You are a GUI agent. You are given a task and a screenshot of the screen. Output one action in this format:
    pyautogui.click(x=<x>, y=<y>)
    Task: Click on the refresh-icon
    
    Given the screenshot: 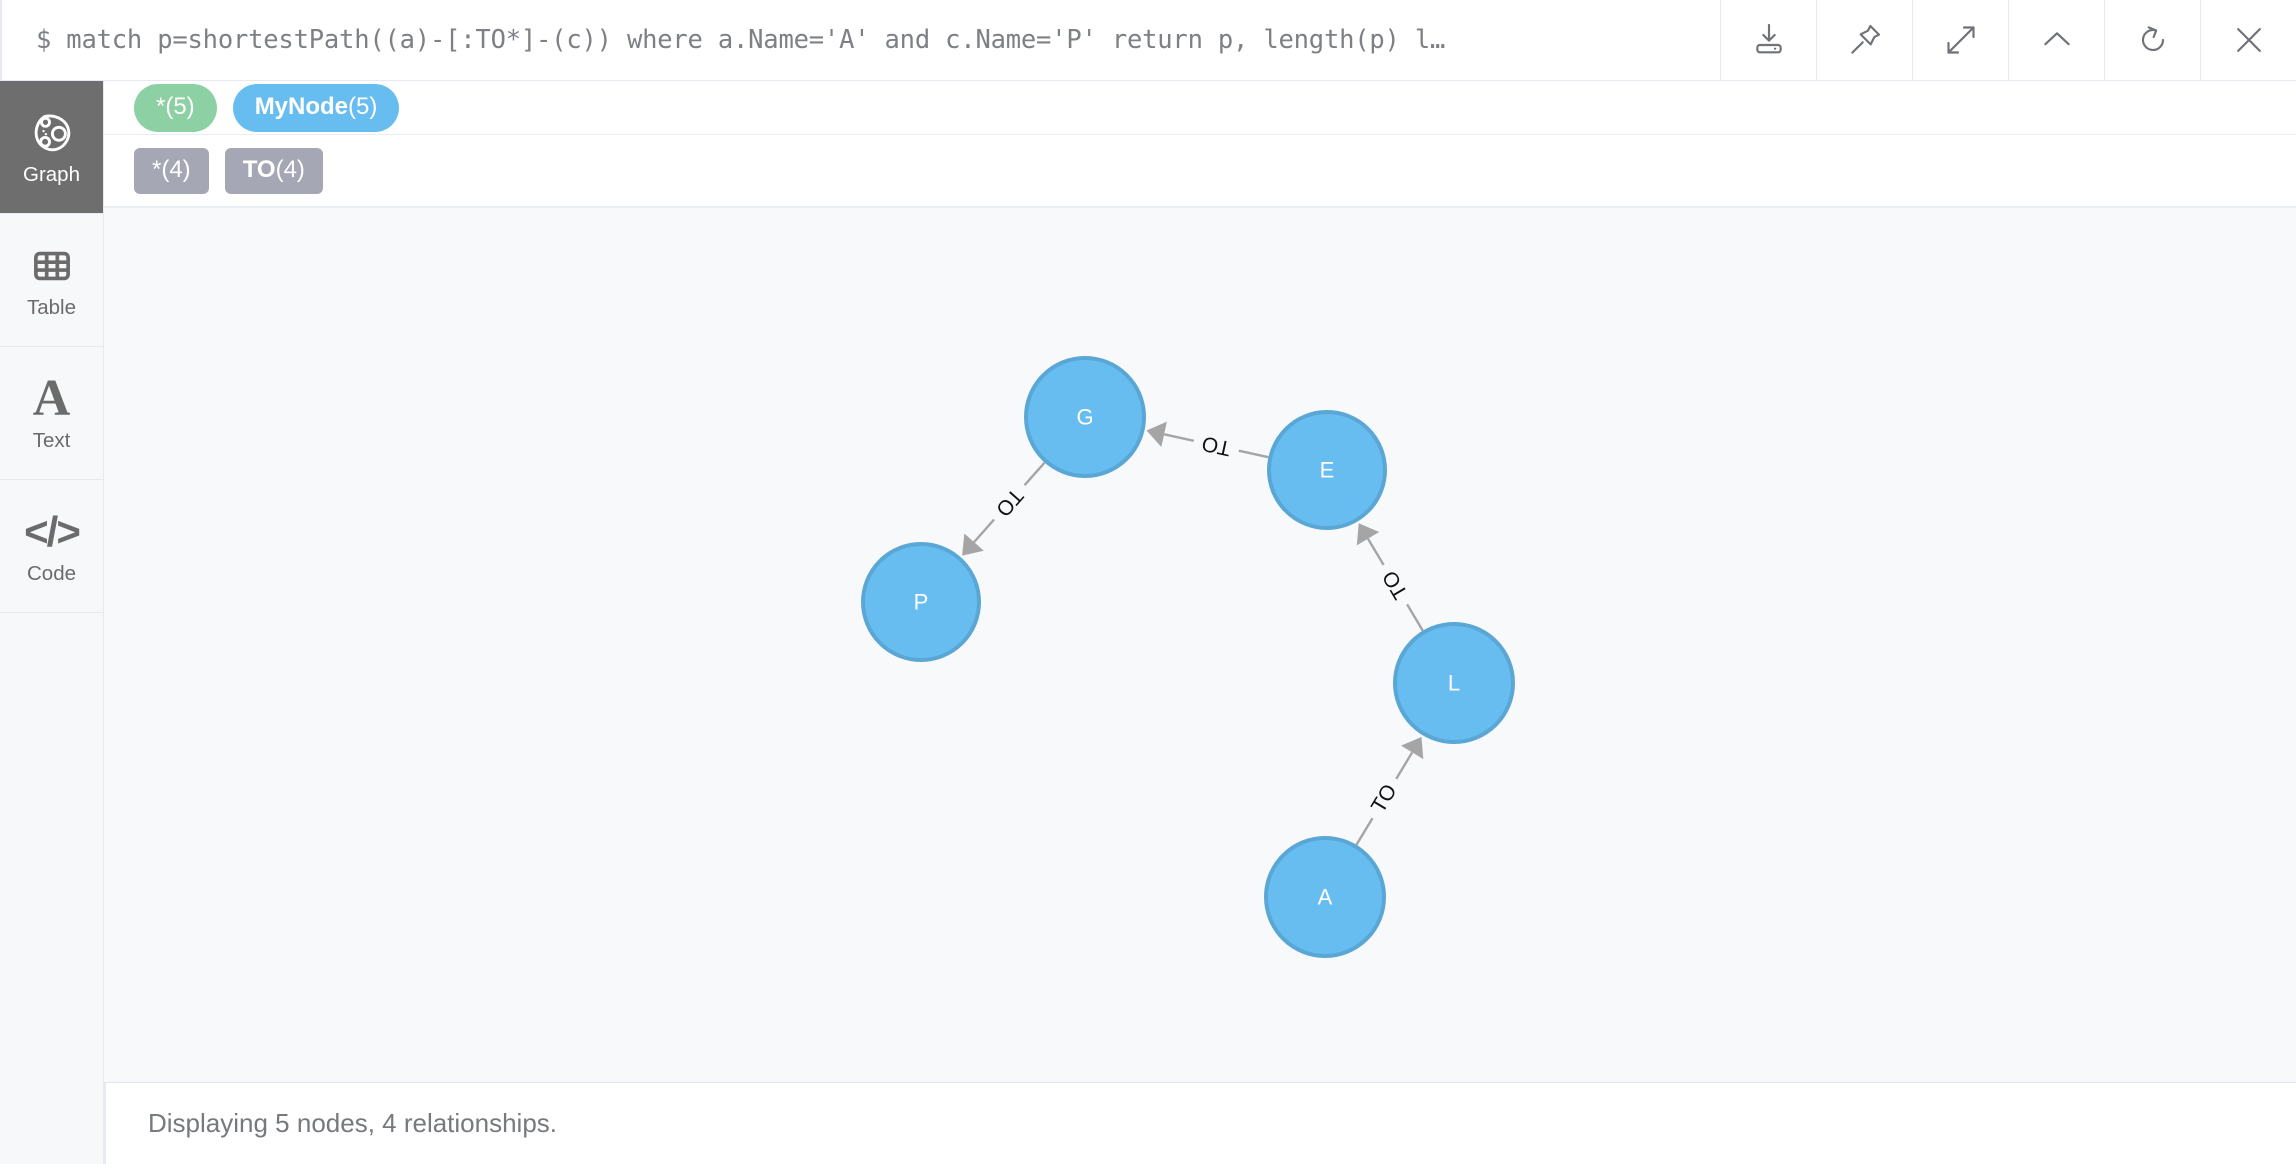 What is the action you would take?
    pyautogui.click(x=2153, y=40)
    